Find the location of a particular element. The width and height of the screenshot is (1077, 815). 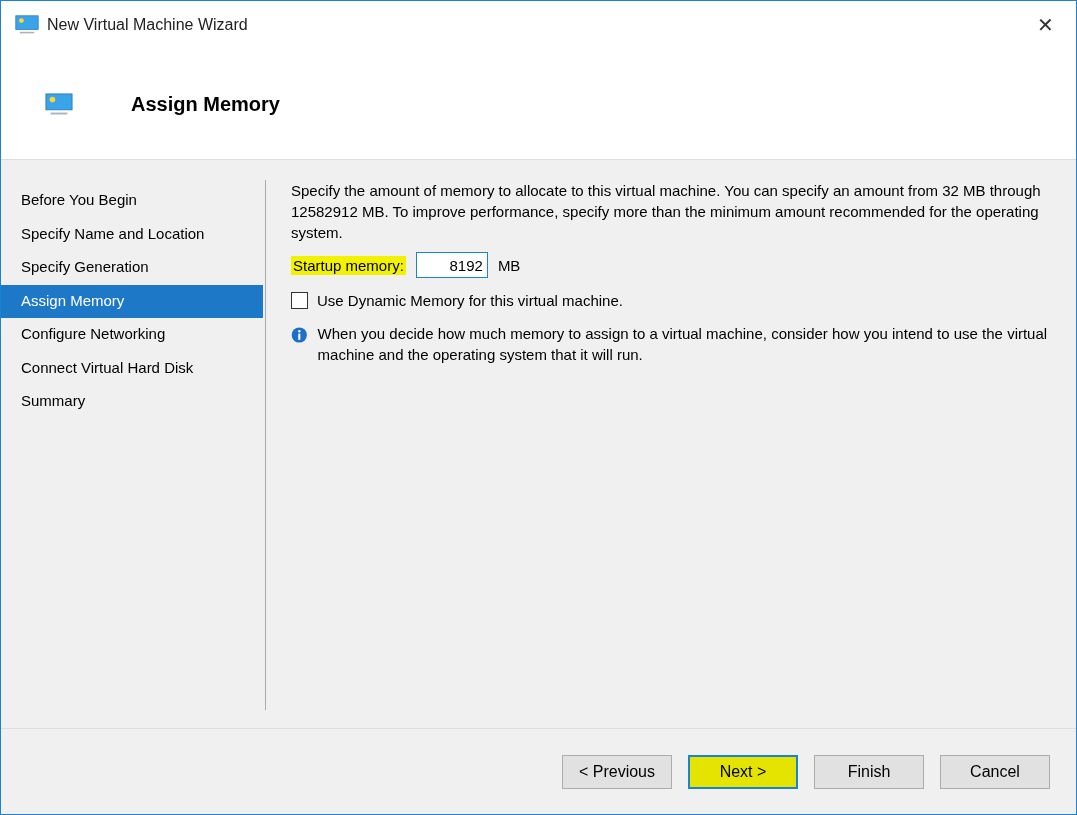

info-text: When you decide how much memory to assign to a virtual machine, consider how you intend to use the virtual machine and the operating system that it will run. is located at coordinates (683, 345).